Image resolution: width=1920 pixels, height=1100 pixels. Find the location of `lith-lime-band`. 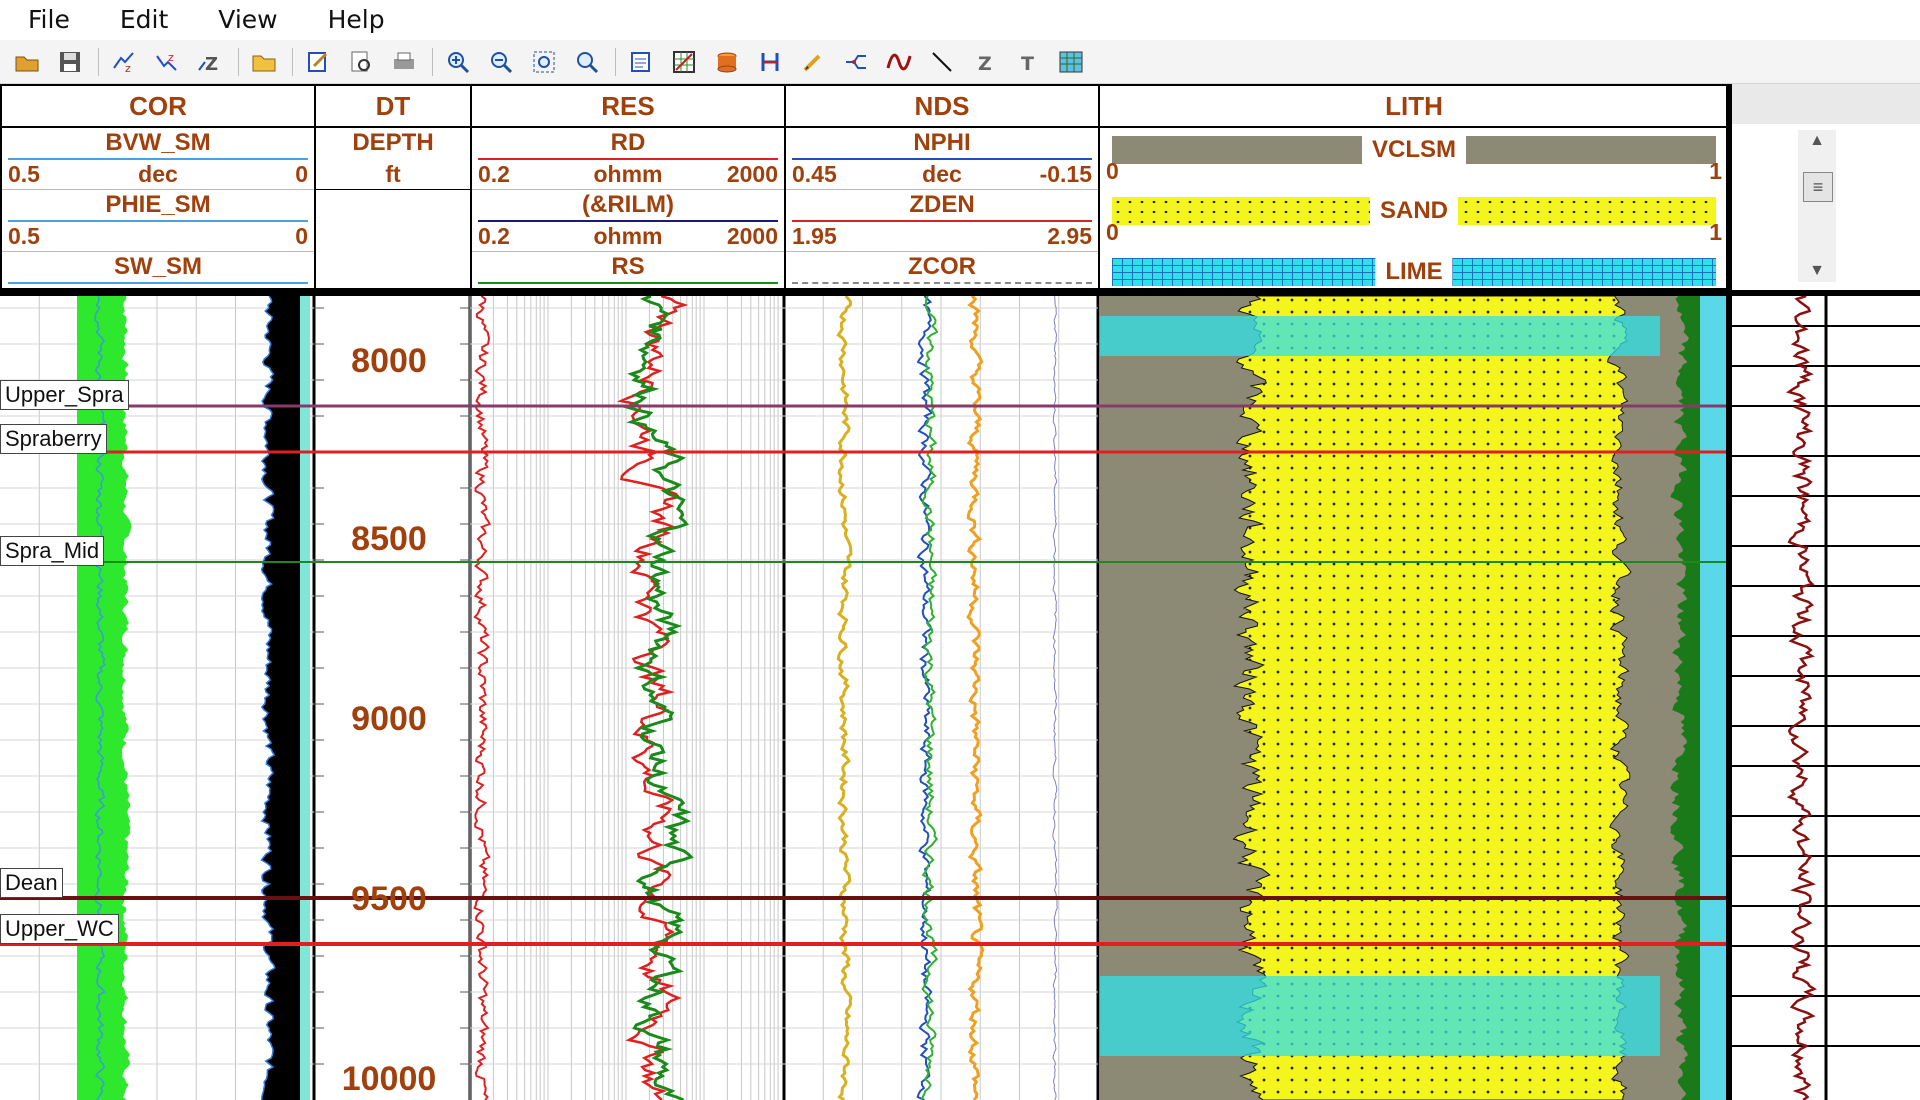

lith-lime-band is located at coordinates (1380, 336).